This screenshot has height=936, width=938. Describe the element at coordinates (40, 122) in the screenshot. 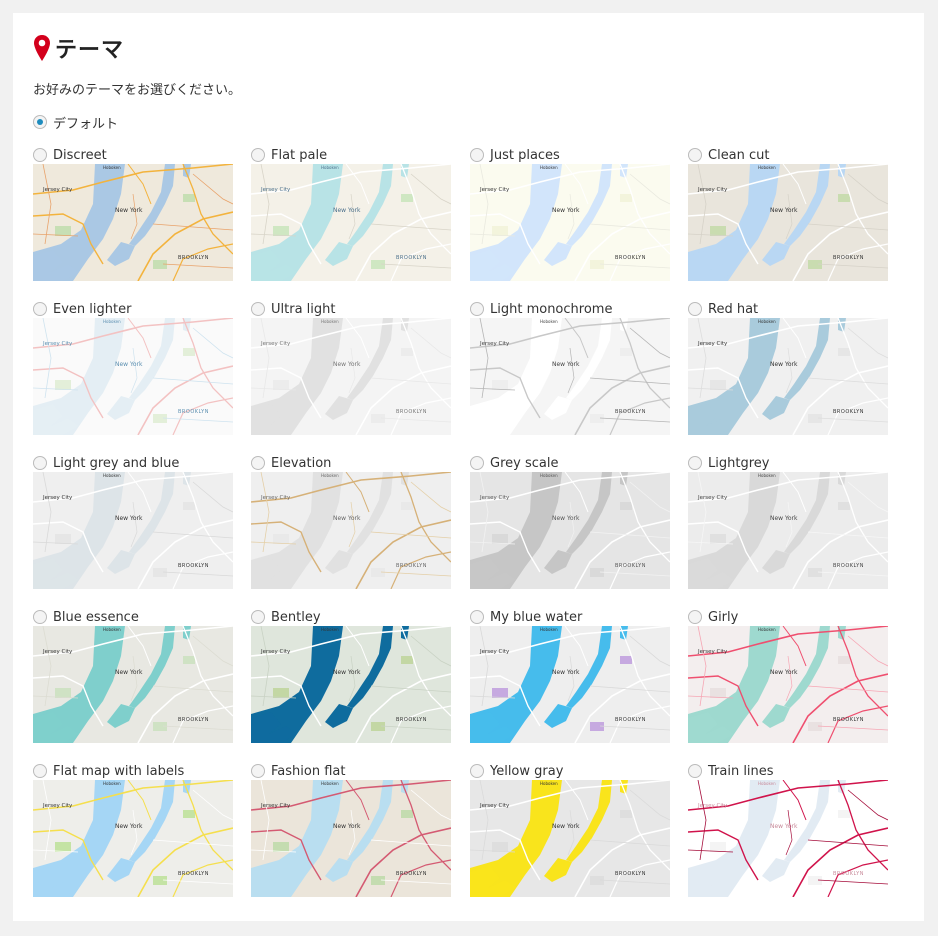

I see `radio-default-selected` at that location.